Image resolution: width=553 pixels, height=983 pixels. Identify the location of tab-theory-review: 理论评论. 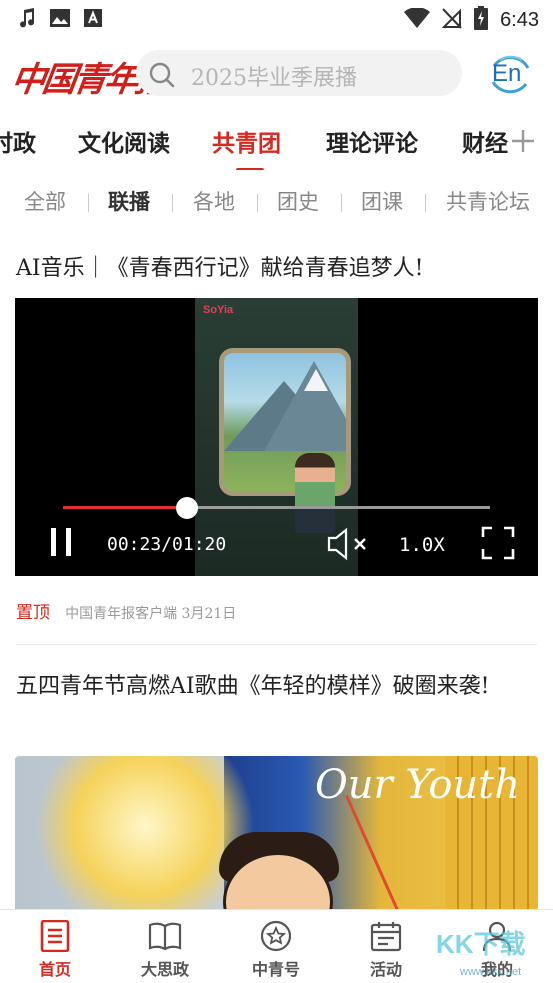
(372, 141).